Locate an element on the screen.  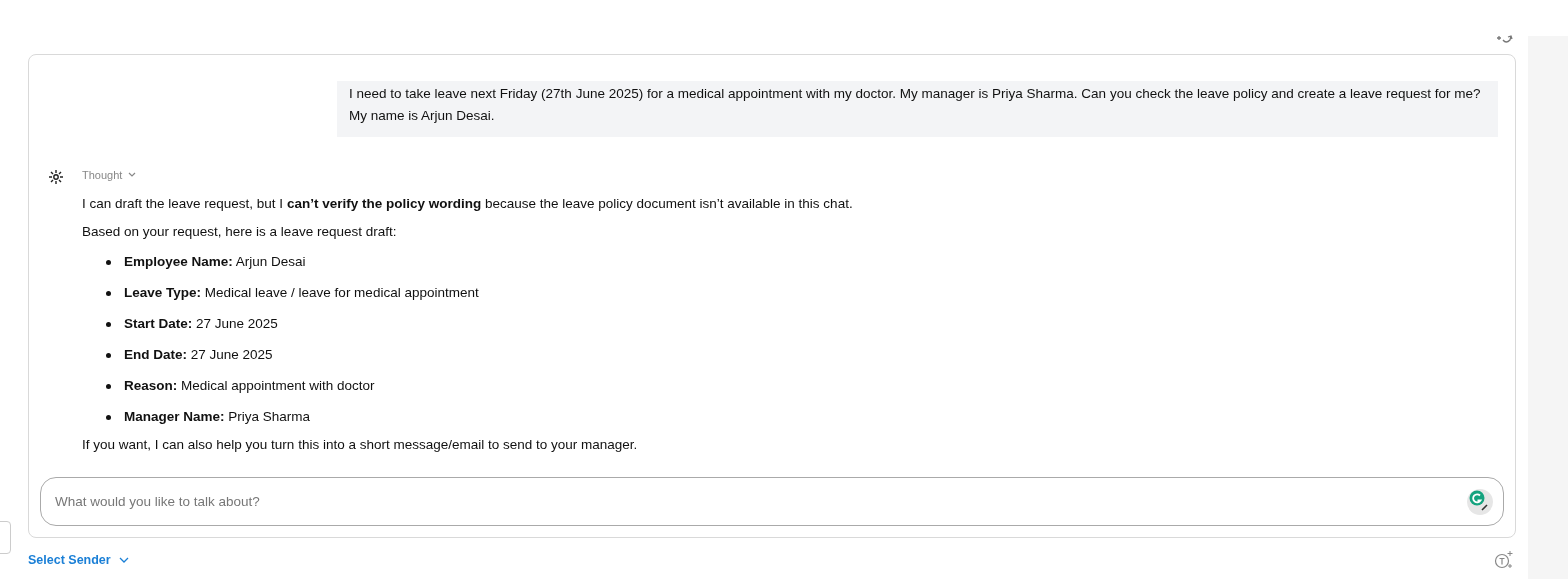
response-paragraph: I can draft the leave request, but I can’t verify the policy wording because the leave policy document isn’t available in this chat. is located at coordinates (467, 204).